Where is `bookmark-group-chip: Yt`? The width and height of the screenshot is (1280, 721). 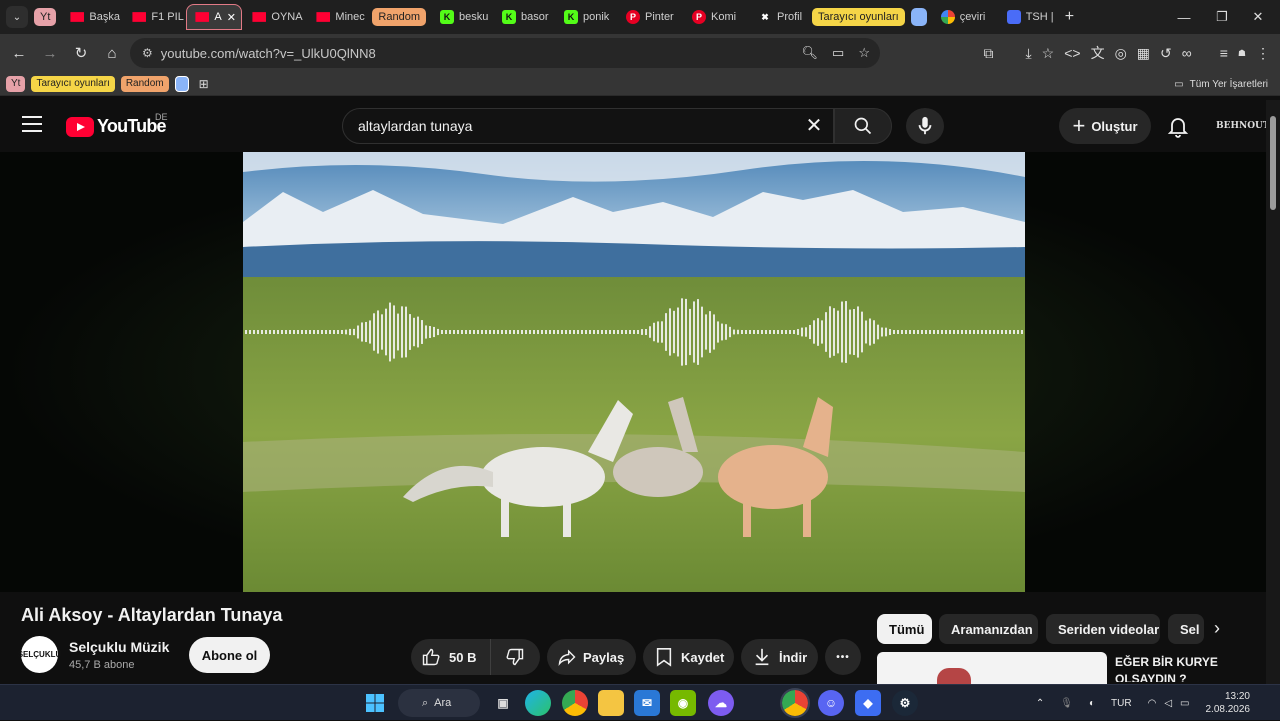
bookmark-group-chip: Yt is located at coordinates (16, 83).